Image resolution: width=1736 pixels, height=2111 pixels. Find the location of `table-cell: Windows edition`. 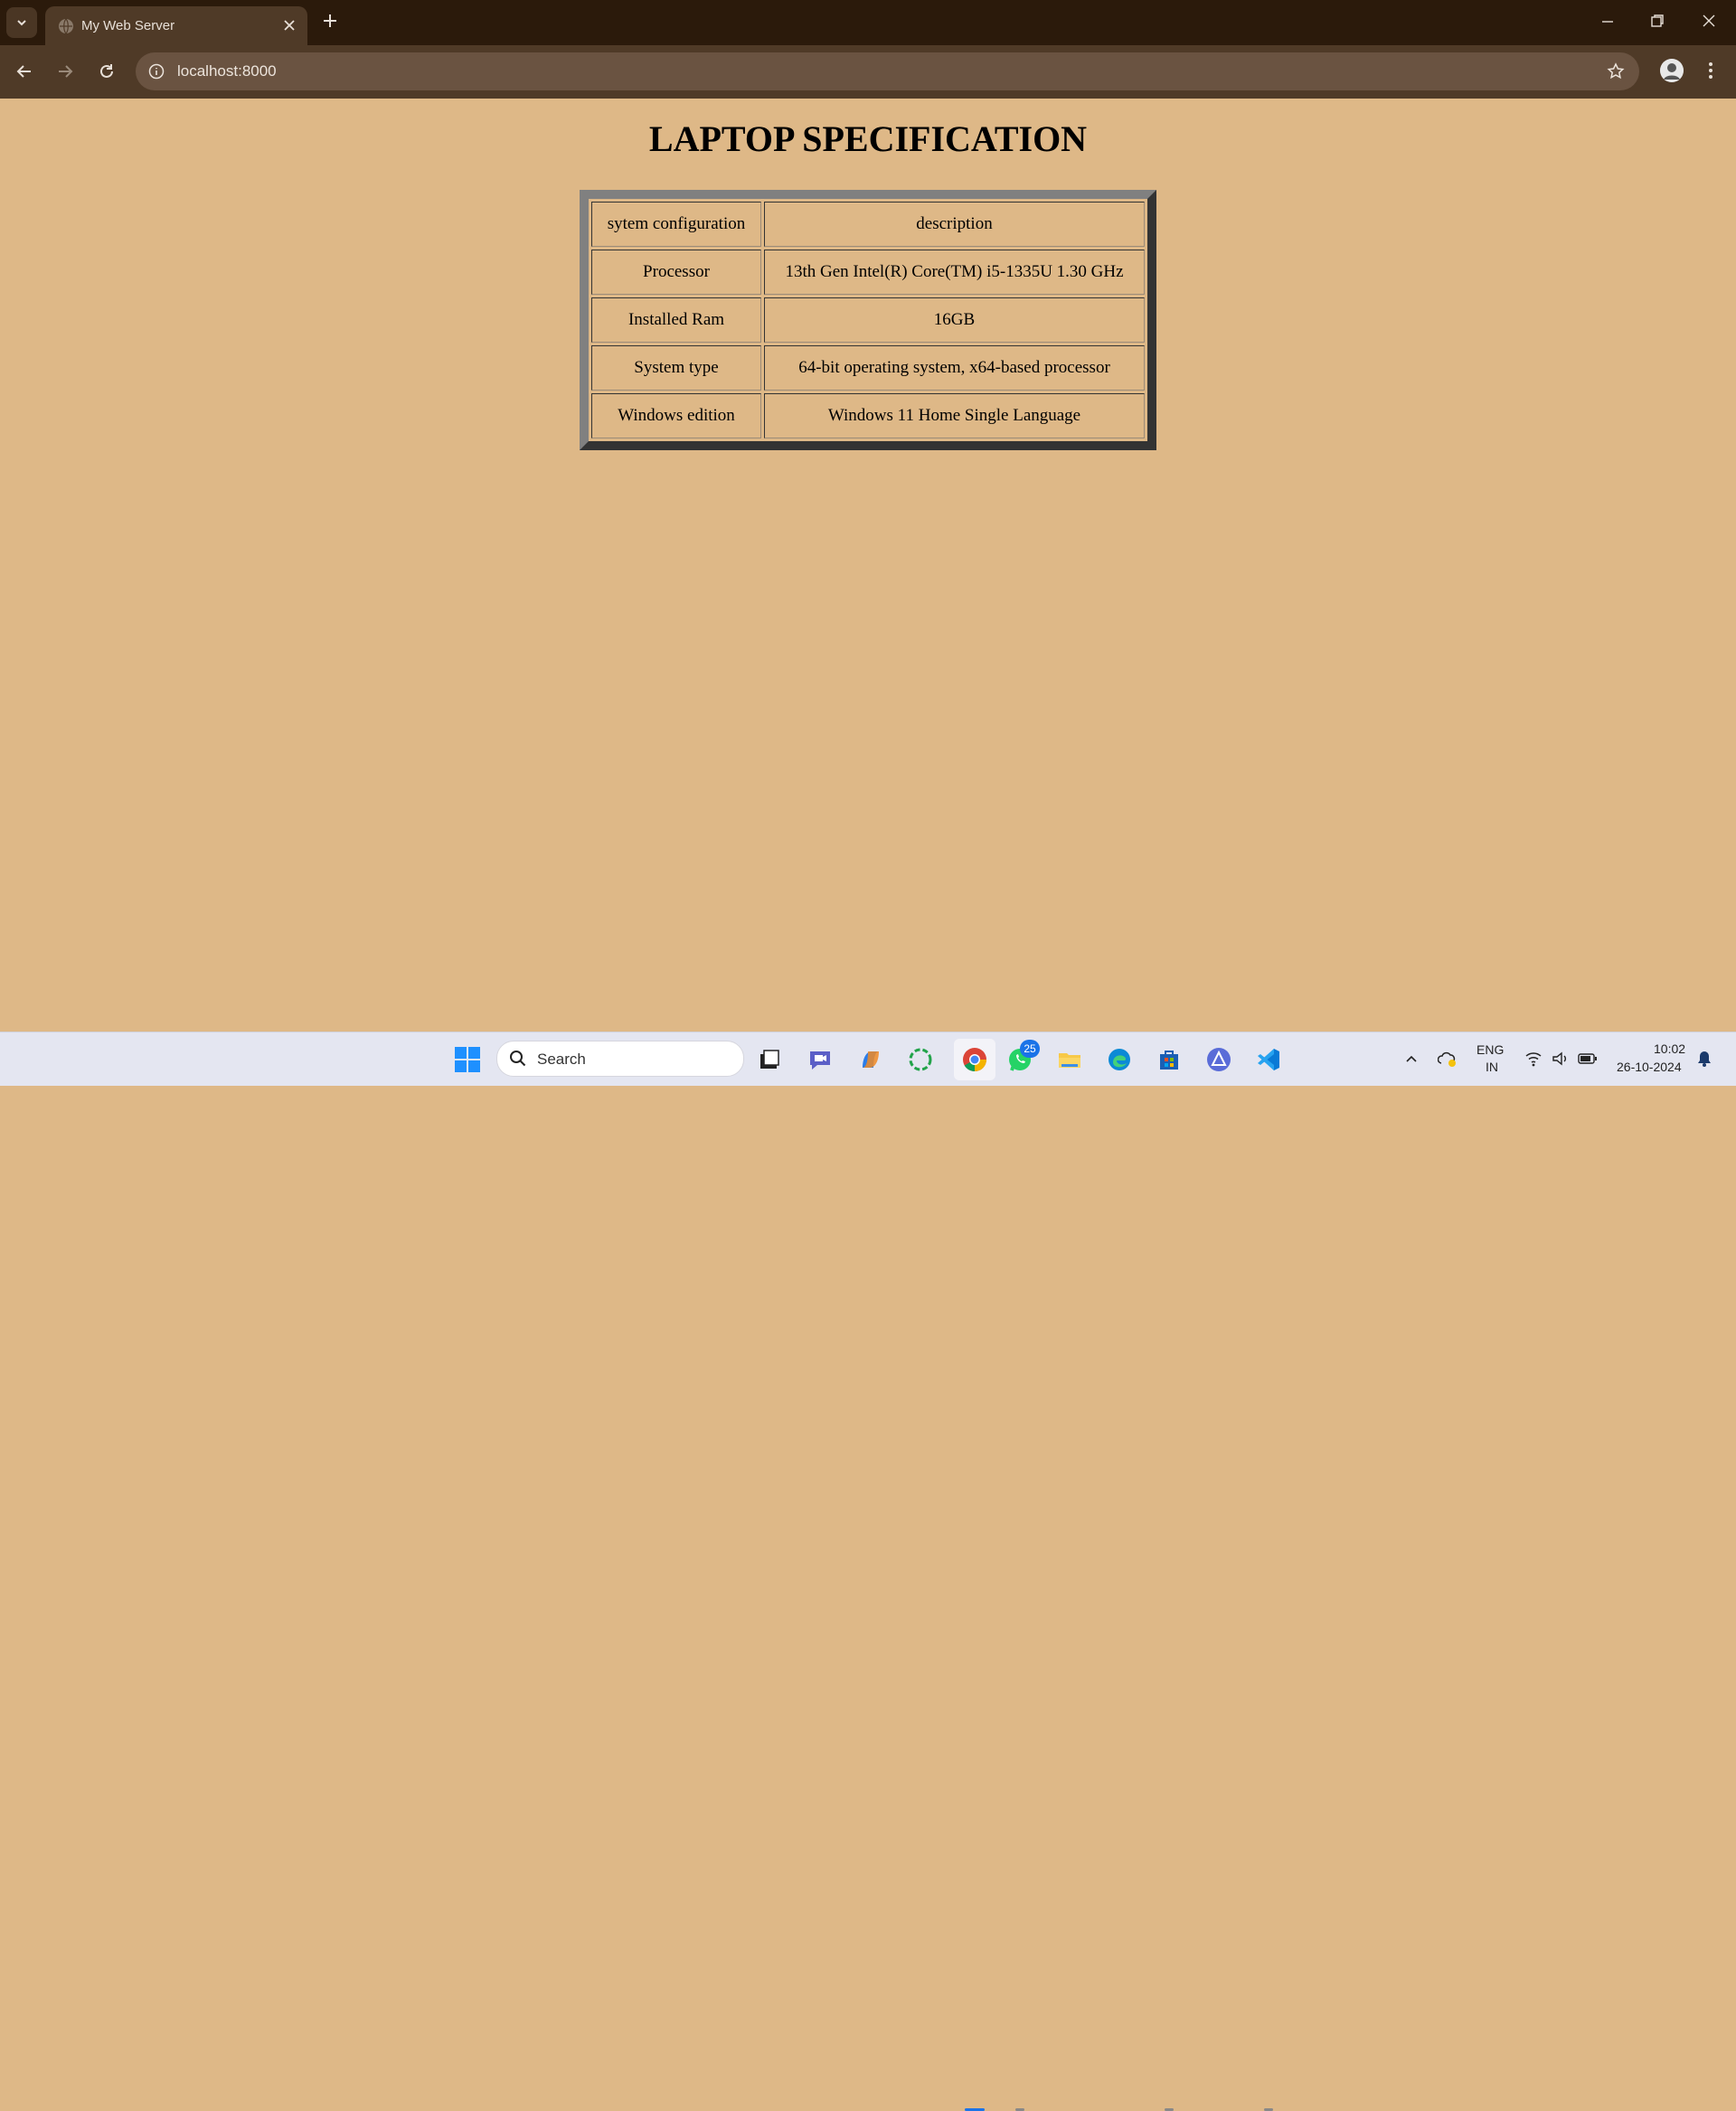

table-cell: Windows edition is located at coordinates (676, 416).